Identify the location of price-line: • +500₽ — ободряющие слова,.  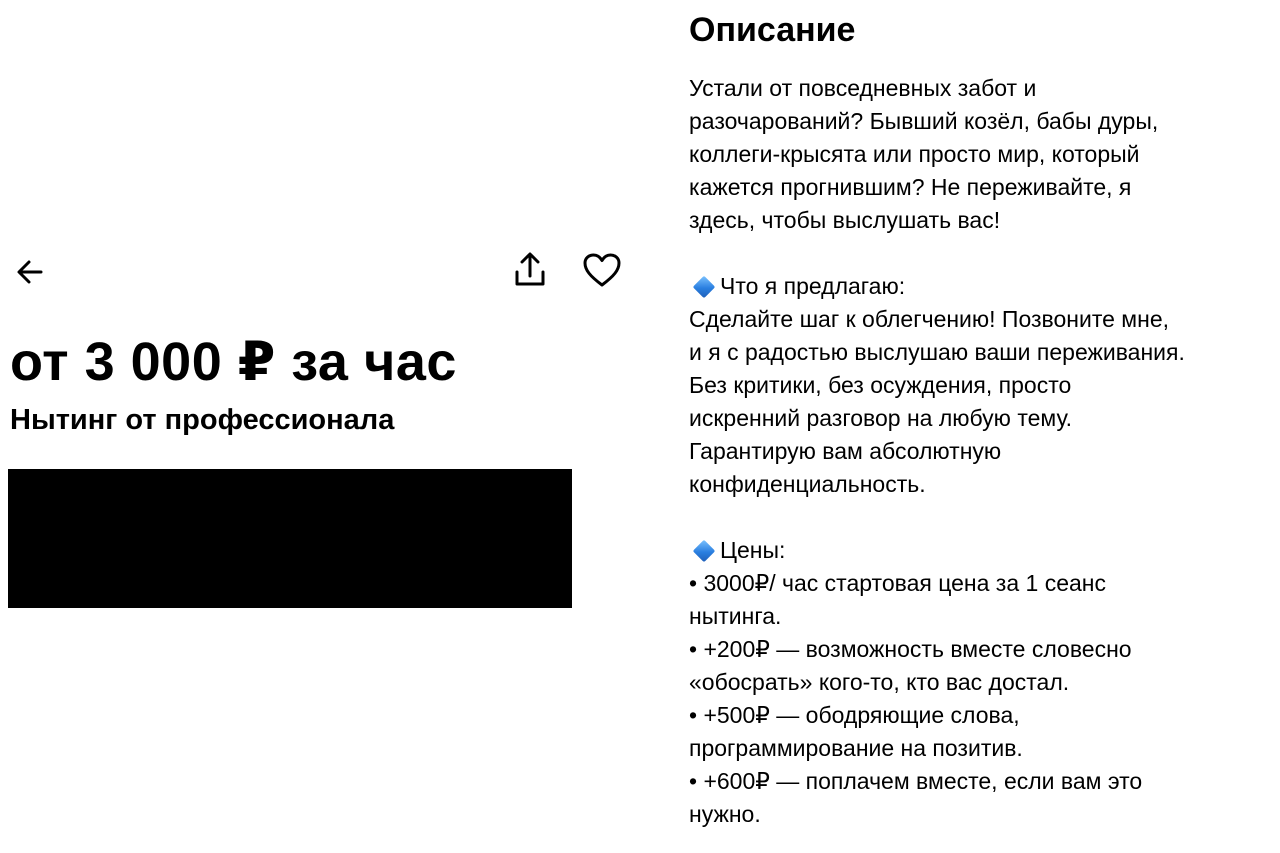
(854, 715).